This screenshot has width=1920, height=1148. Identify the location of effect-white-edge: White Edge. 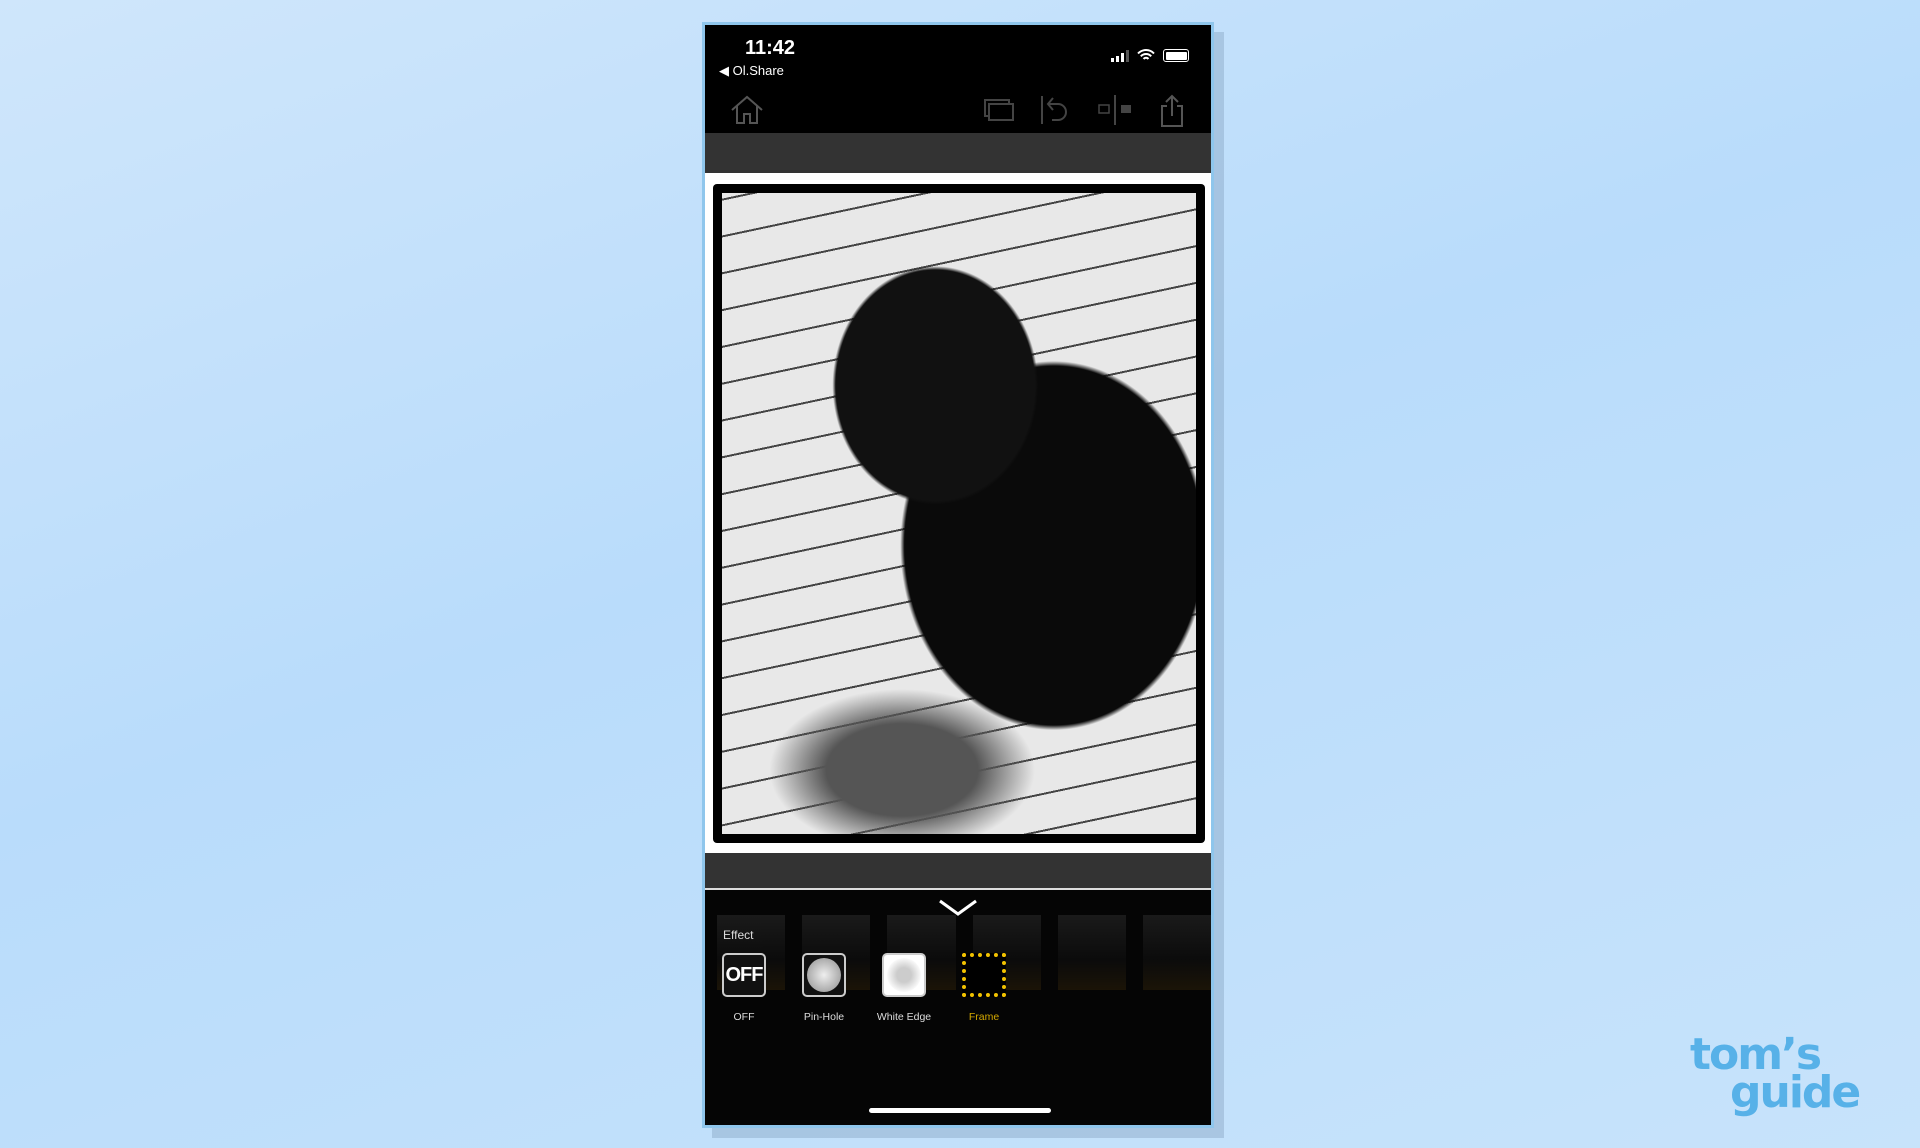
(904, 988).